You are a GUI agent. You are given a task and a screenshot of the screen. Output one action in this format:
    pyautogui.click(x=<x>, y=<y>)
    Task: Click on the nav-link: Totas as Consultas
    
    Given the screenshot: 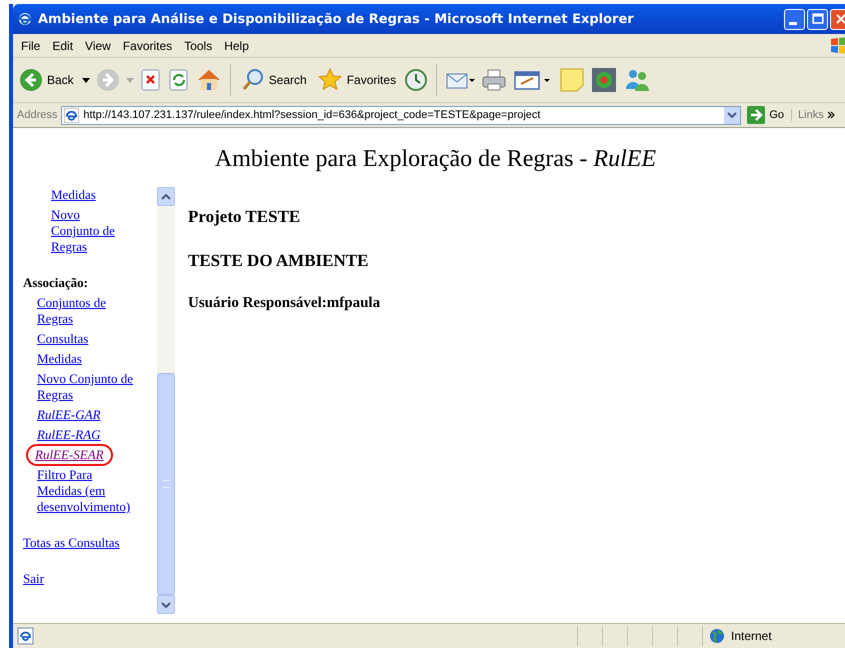 What is the action you would take?
    pyautogui.click(x=71, y=543)
    